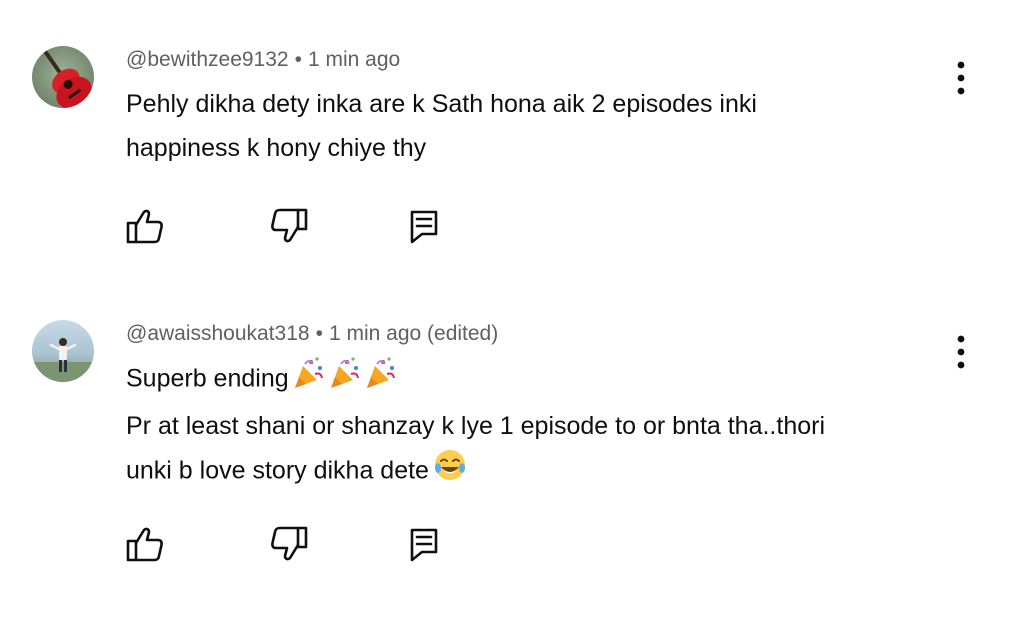 The image size is (1024, 618). What do you see at coordinates (413, 333) in the screenshot?
I see `comment-time: 1 min ago (edited)` at bounding box center [413, 333].